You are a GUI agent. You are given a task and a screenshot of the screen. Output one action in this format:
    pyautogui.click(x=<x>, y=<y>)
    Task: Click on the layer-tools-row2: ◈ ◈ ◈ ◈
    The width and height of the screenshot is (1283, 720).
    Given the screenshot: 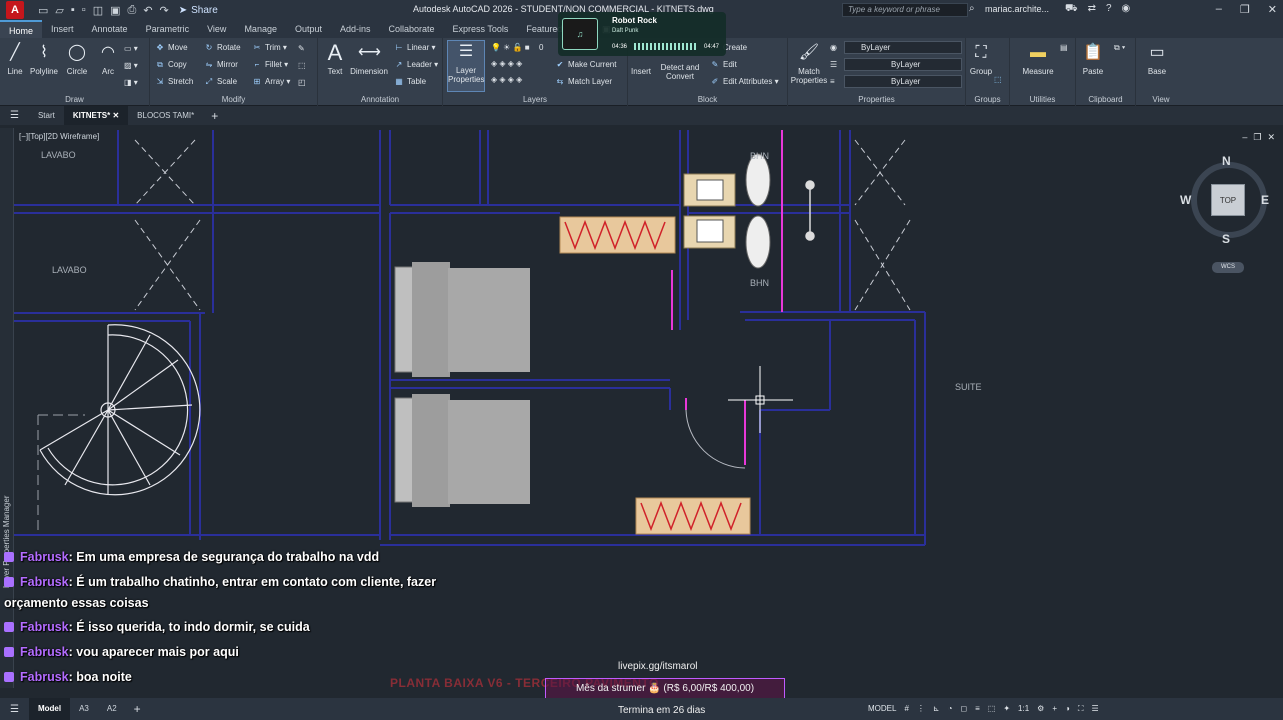 What is the action you would take?
    pyautogui.click(x=506, y=80)
    